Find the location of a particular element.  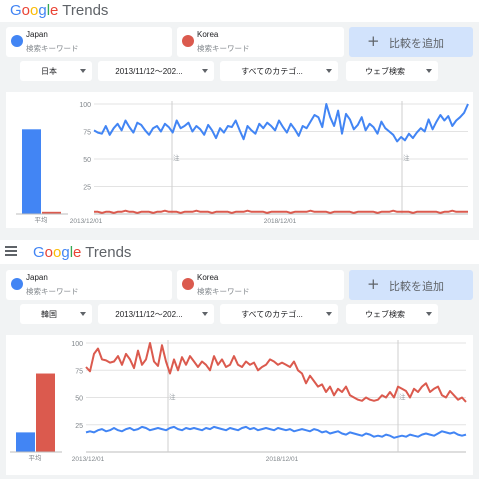

filter-label: 韓国 is located at coordinates (49, 314).